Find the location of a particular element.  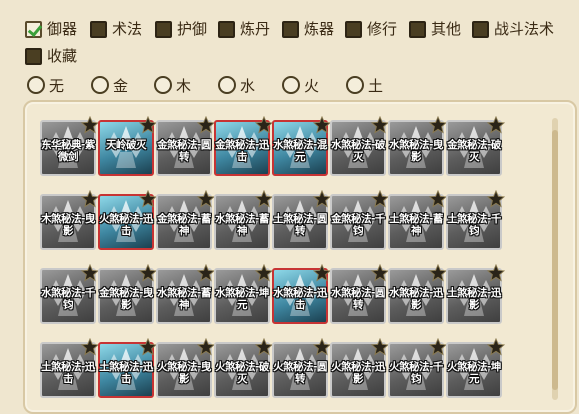

skill-icon-11: 水煞秘法-蓄神 is located at coordinates (243, 220).